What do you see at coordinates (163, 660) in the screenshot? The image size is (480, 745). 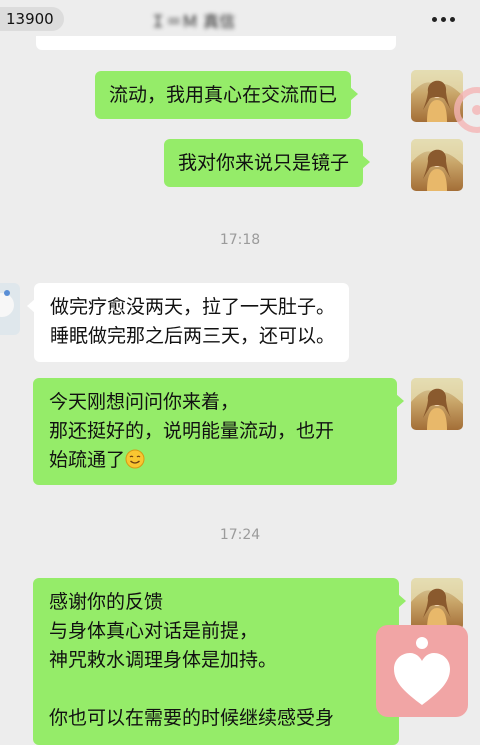 I see `message-text: 神咒敕水调理身体是加持。` at bounding box center [163, 660].